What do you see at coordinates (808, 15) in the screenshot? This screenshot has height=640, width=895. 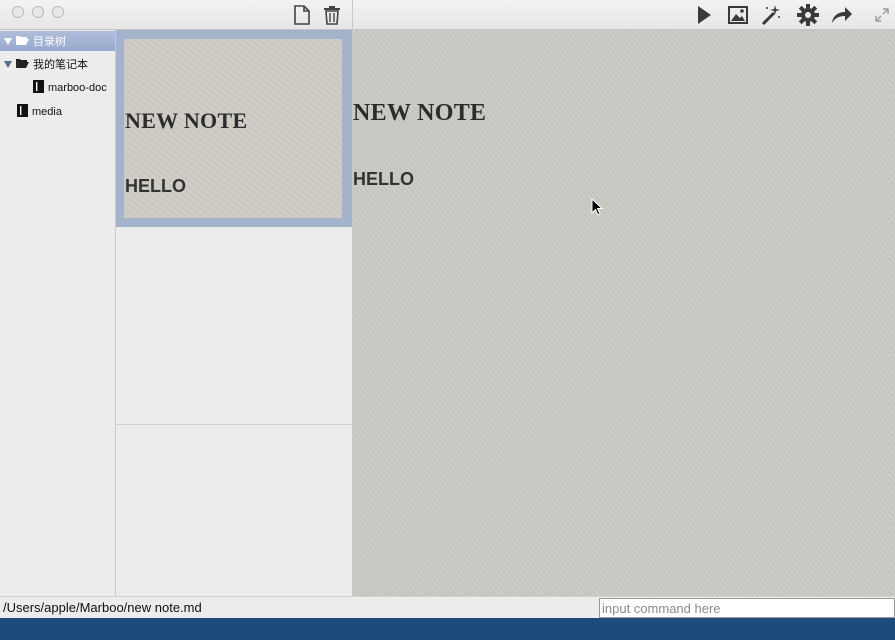 I see `gear-icon` at bounding box center [808, 15].